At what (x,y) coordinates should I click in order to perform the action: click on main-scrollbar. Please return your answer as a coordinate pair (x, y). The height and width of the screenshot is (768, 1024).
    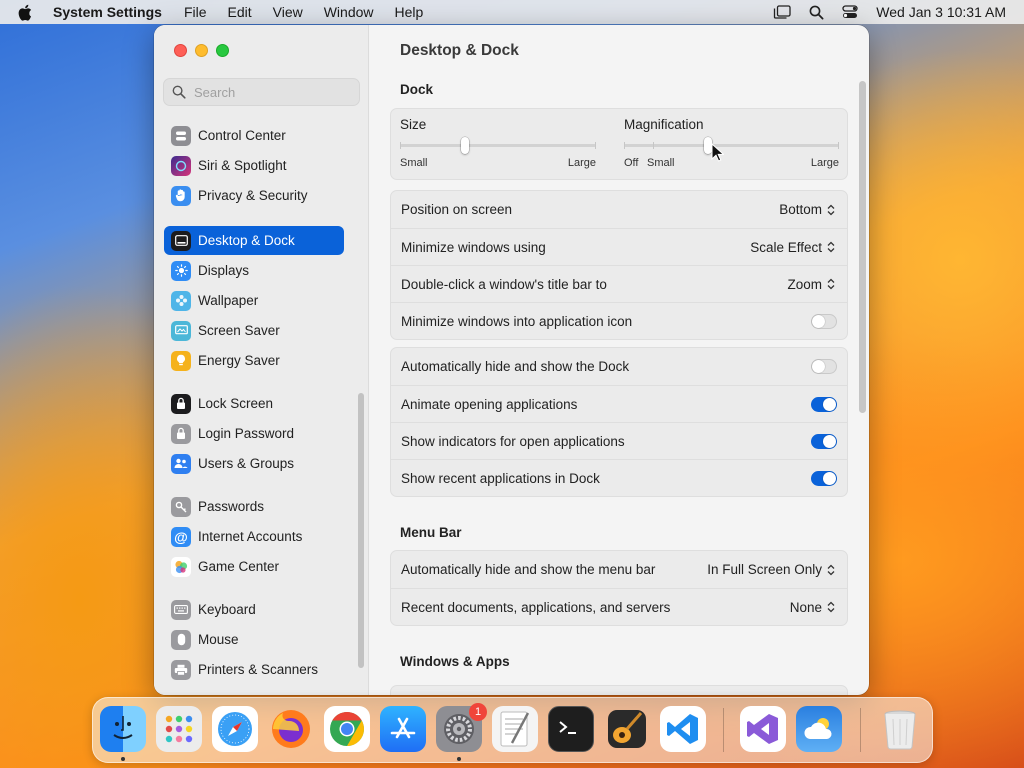
    Looking at the image, I should click on (862, 247).